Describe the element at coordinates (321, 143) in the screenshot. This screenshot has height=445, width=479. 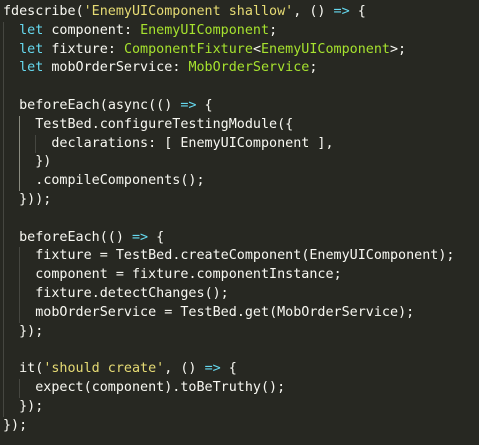
I see `code-token: ],` at that location.